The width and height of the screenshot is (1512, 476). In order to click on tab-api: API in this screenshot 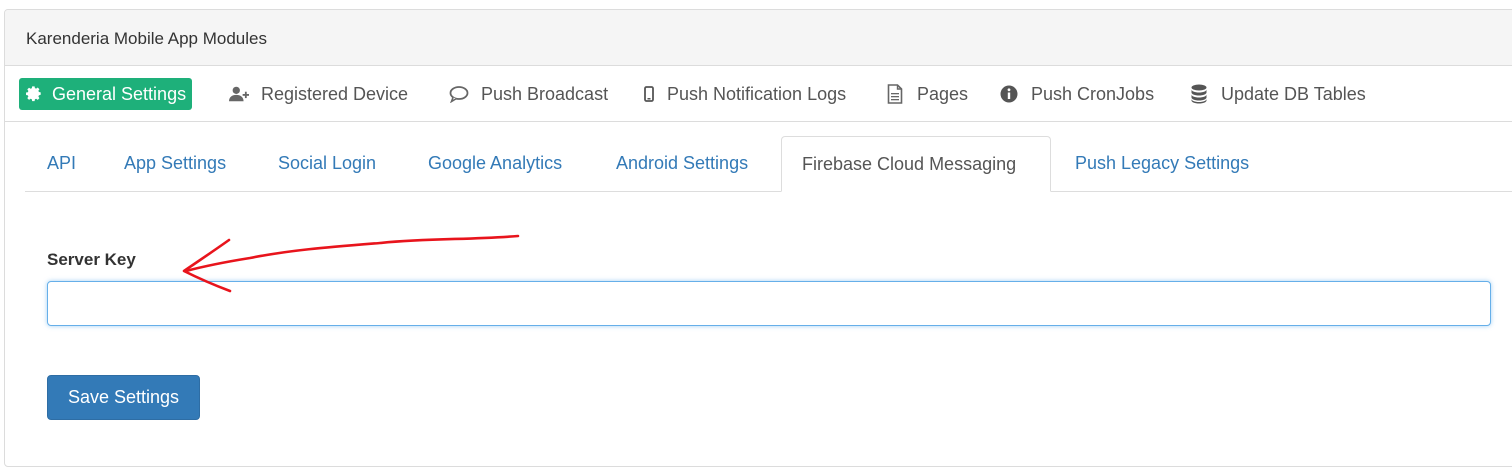, I will do `click(61, 163)`.